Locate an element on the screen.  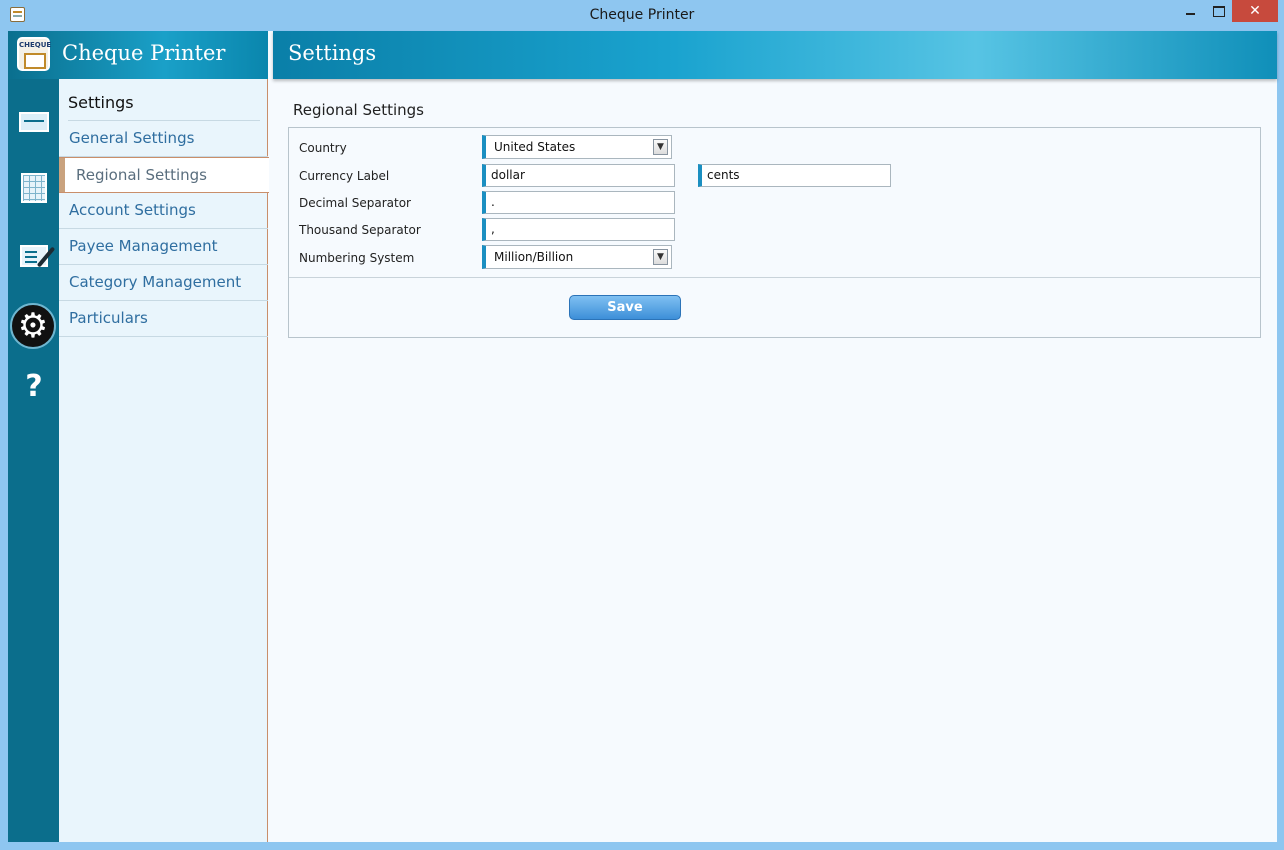
ledger-icon is located at coordinates (34, 188).